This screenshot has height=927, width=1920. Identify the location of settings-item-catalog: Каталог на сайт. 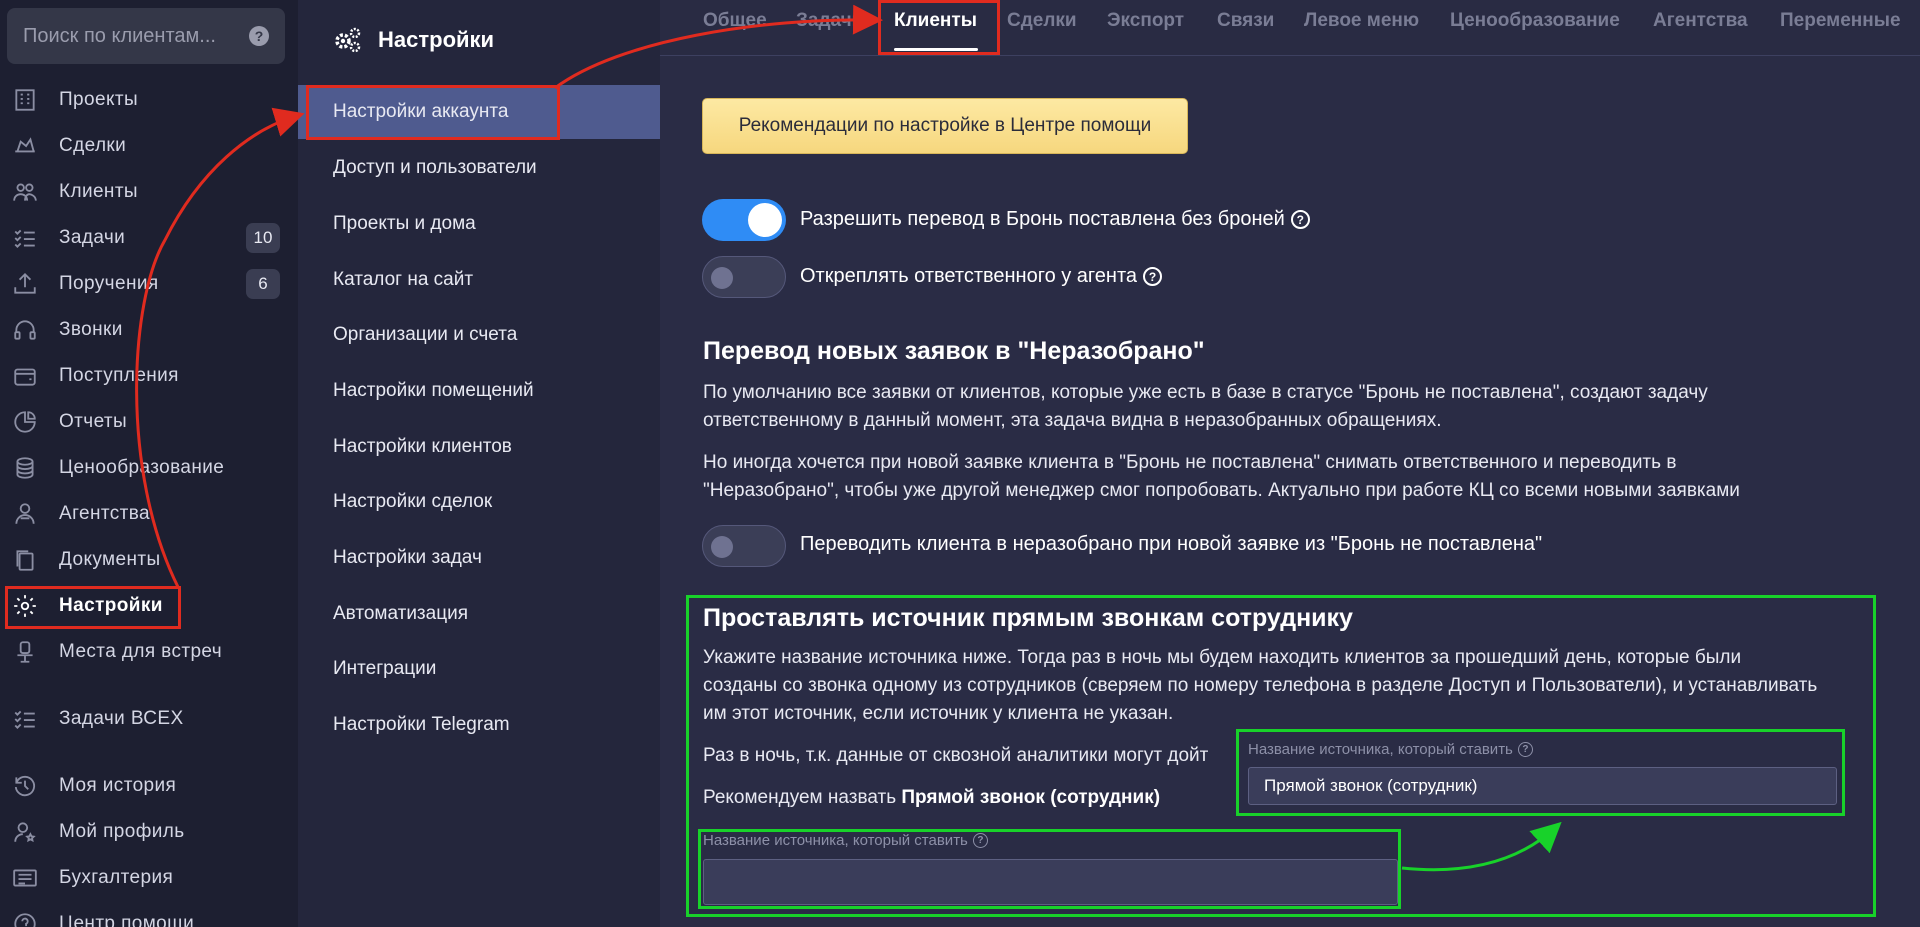
(479, 280).